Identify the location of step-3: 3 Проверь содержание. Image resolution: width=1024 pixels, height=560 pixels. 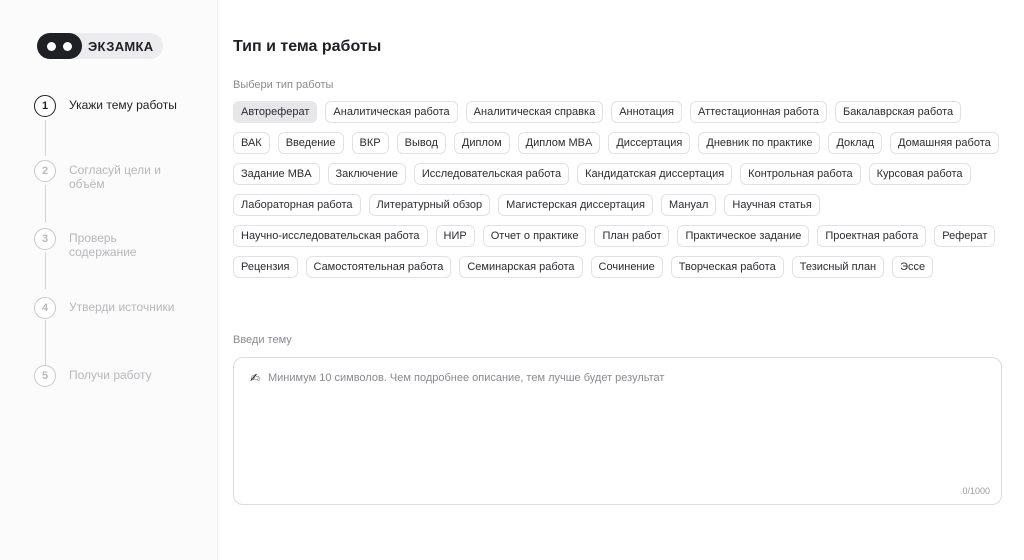
(96, 243).